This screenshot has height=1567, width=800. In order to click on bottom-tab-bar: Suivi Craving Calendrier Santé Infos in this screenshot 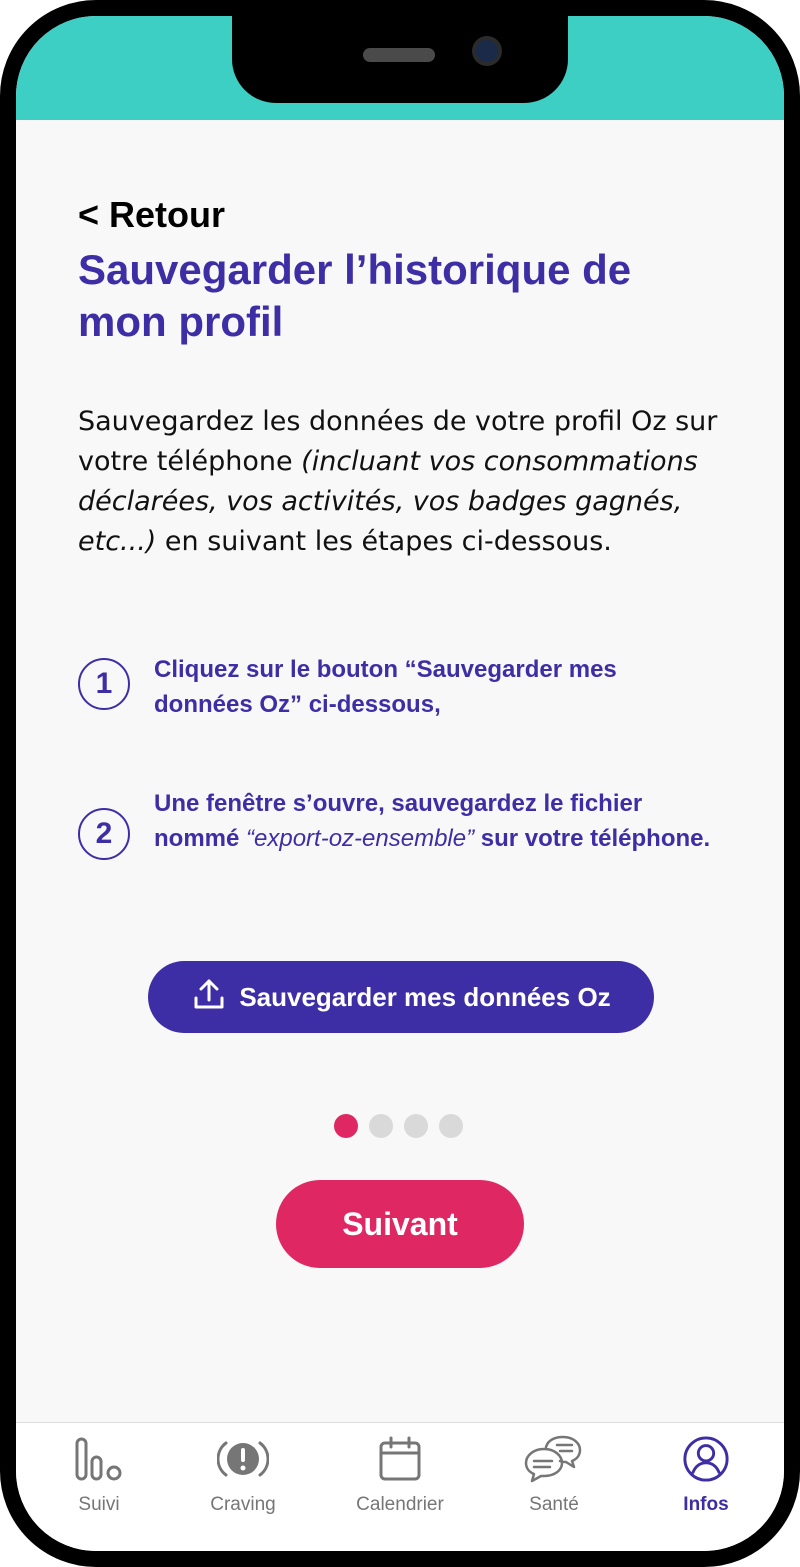, I will do `click(400, 1486)`.